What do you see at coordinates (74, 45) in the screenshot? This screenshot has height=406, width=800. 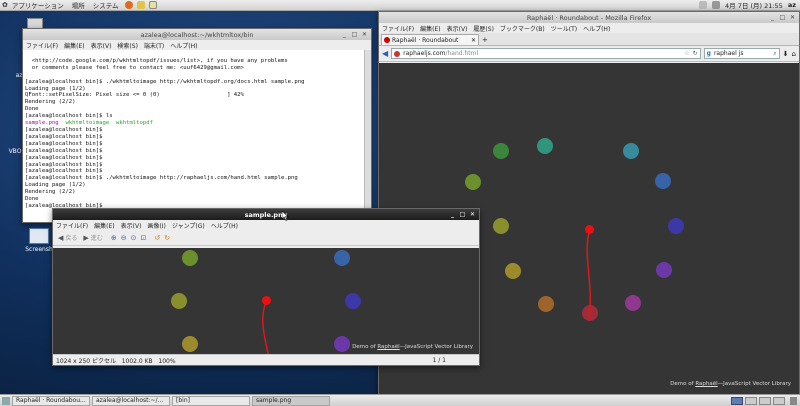 I see `term-menu-edit: 編集(E)` at bounding box center [74, 45].